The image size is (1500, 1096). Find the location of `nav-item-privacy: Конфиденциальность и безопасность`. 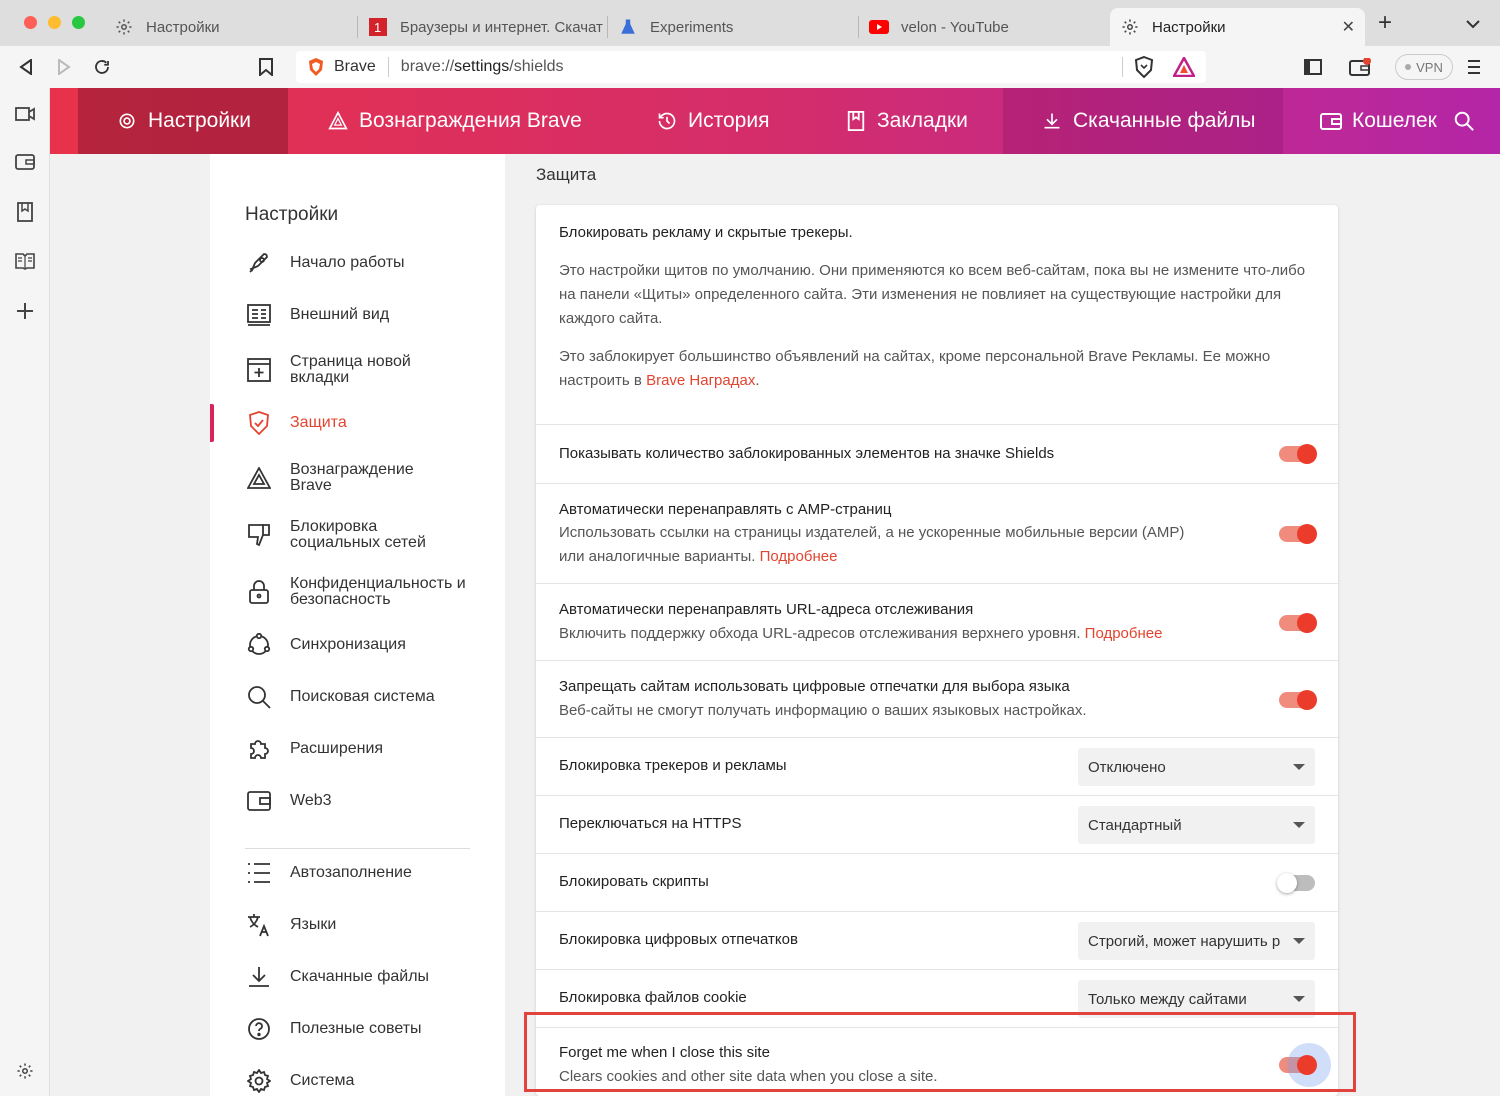

nav-item-privacy: Конфиденциальность и безопасность is located at coordinates (365, 592).